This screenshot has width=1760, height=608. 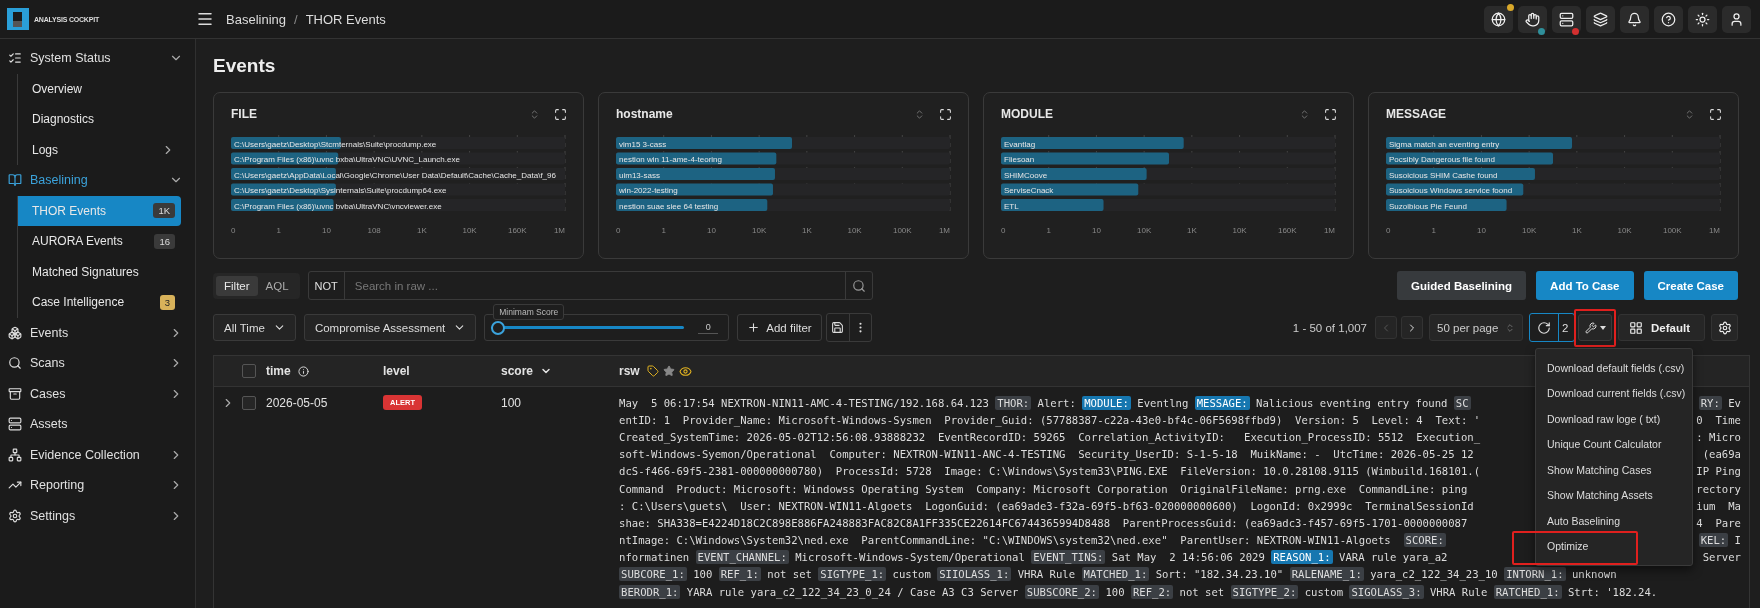 What do you see at coordinates (645, 114) in the screenshot?
I see `chart-title: hostname` at bounding box center [645, 114].